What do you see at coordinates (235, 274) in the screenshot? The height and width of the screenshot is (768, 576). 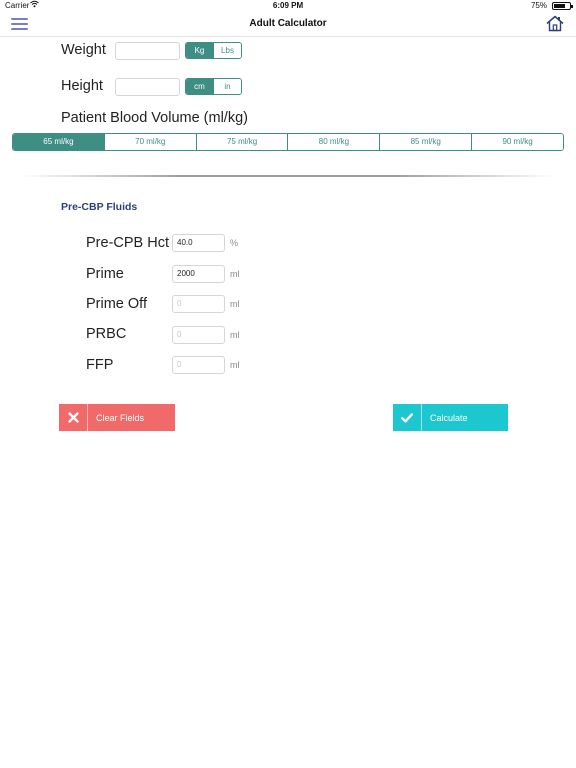 I see `prime-unit: ml` at bounding box center [235, 274].